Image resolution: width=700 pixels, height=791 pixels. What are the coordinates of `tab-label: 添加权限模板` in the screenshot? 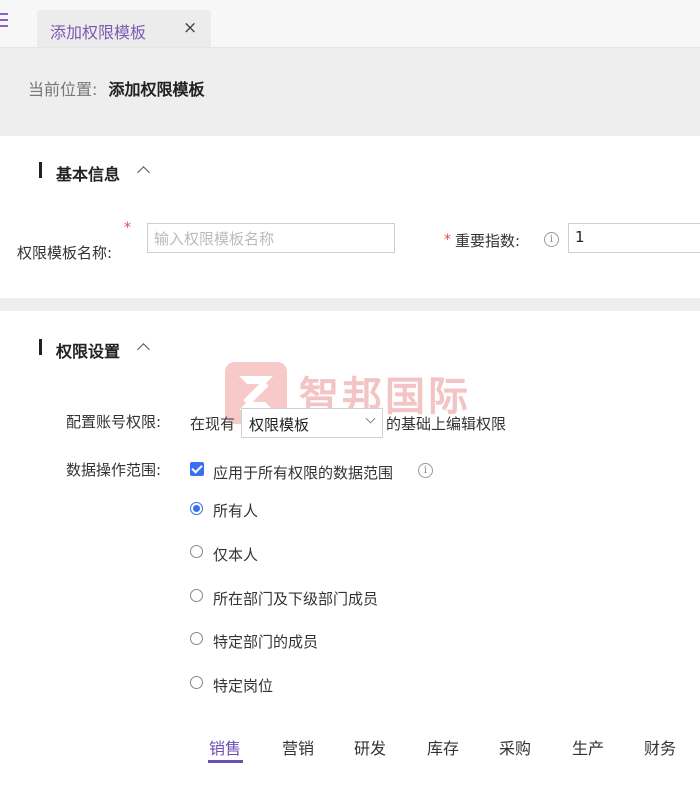 It's located at (98, 32).